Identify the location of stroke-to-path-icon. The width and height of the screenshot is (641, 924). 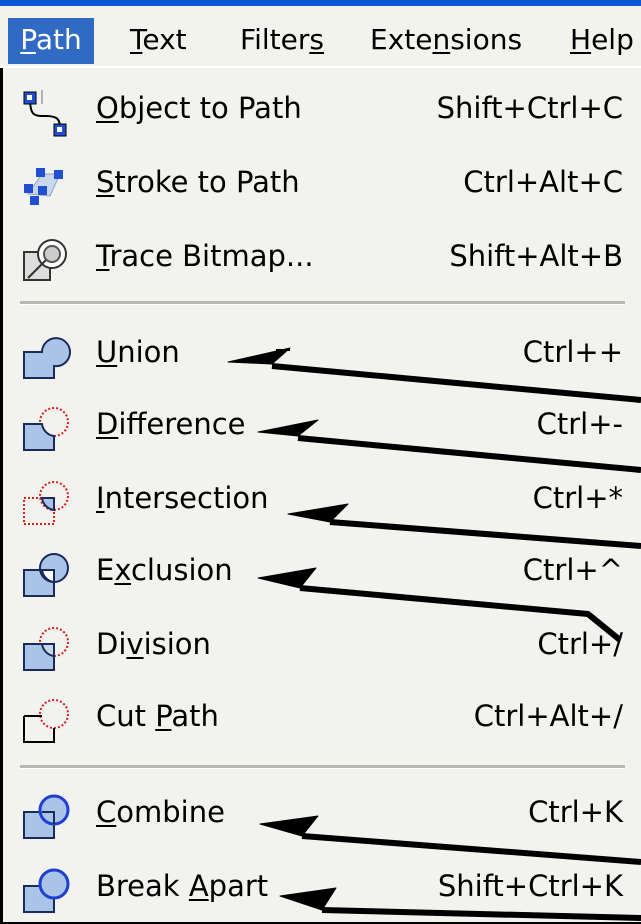
(46, 186).